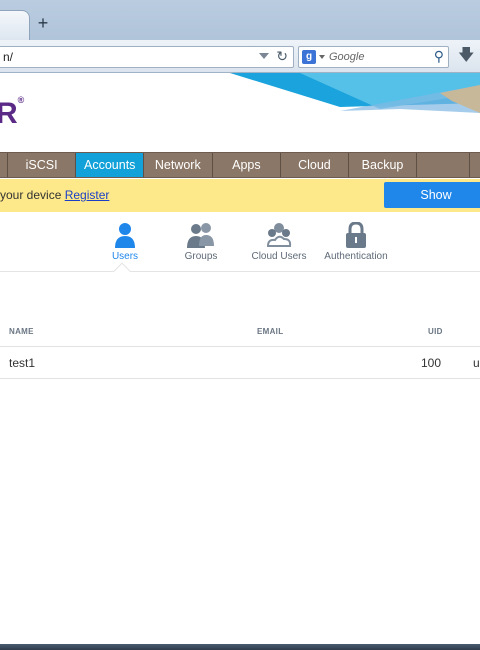  What do you see at coordinates (435, 331) in the screenshot?
I see `column-header-uid: UID` at bounding box center [435, 331].